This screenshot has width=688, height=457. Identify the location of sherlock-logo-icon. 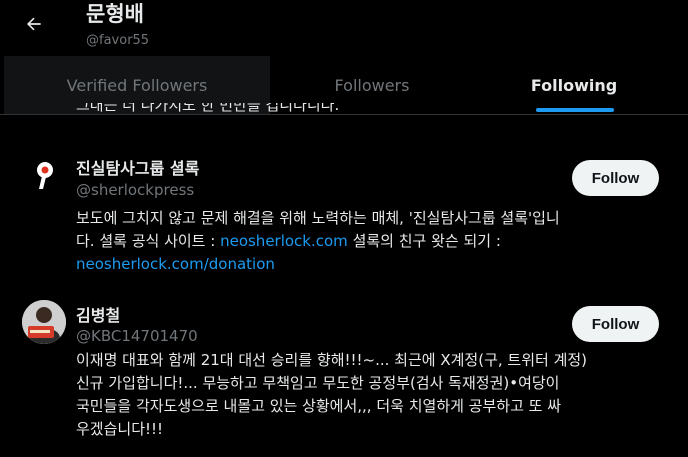
(44, 178).